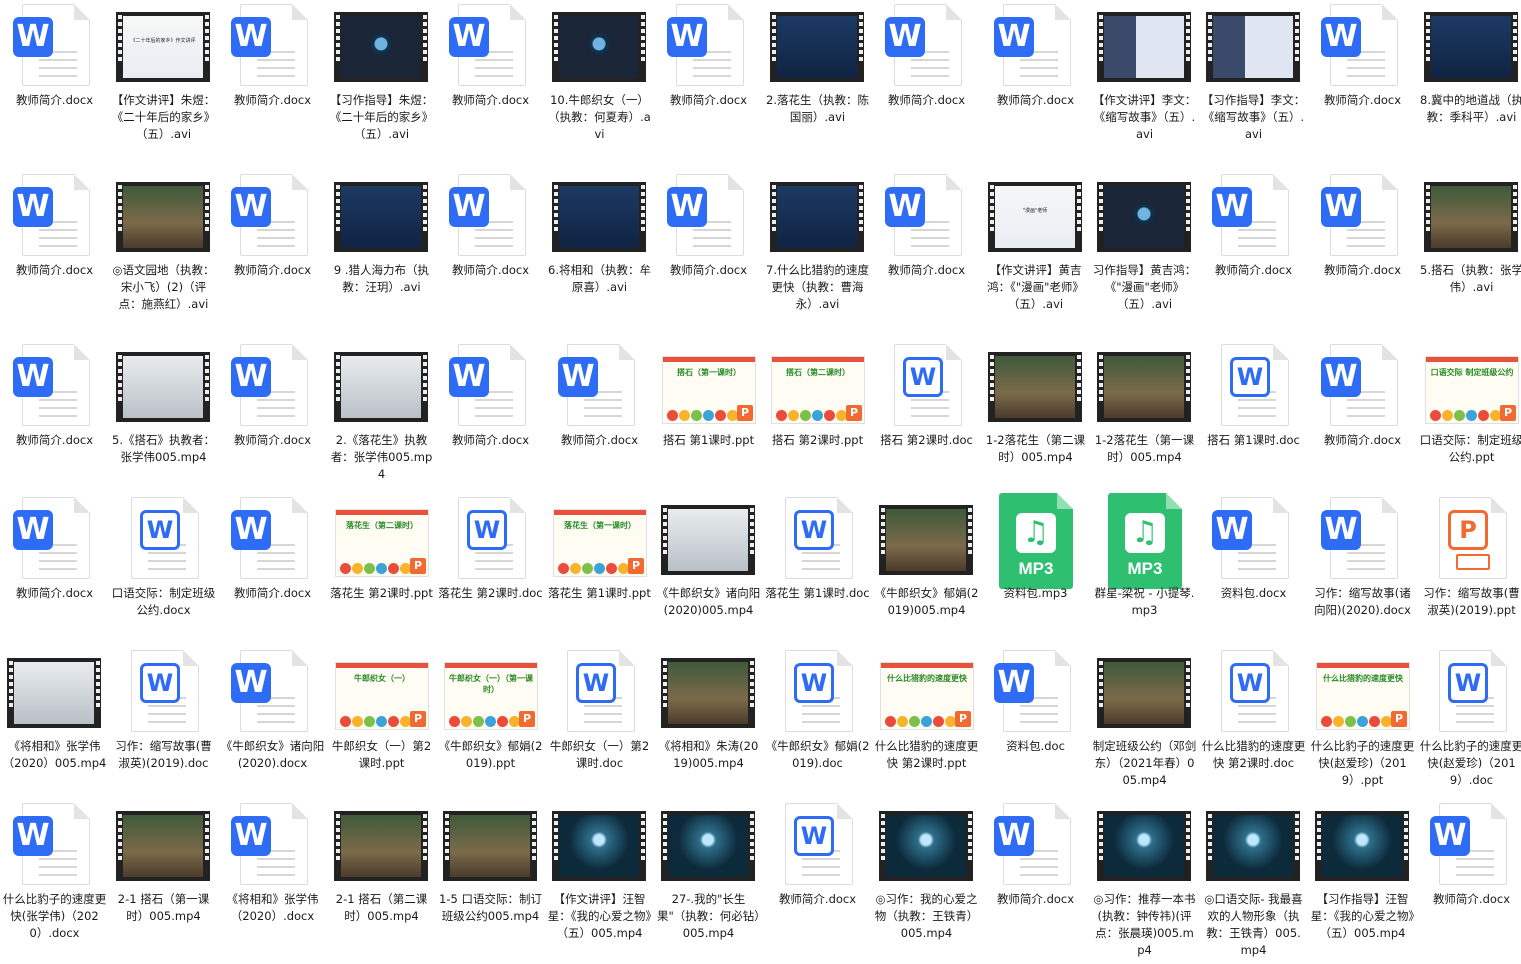  Describe the element at coordinates (381, 575) in the screenshot. I see `file-item: 落花生（第二课时） P 落花生 第2课时.ppt` at that location.